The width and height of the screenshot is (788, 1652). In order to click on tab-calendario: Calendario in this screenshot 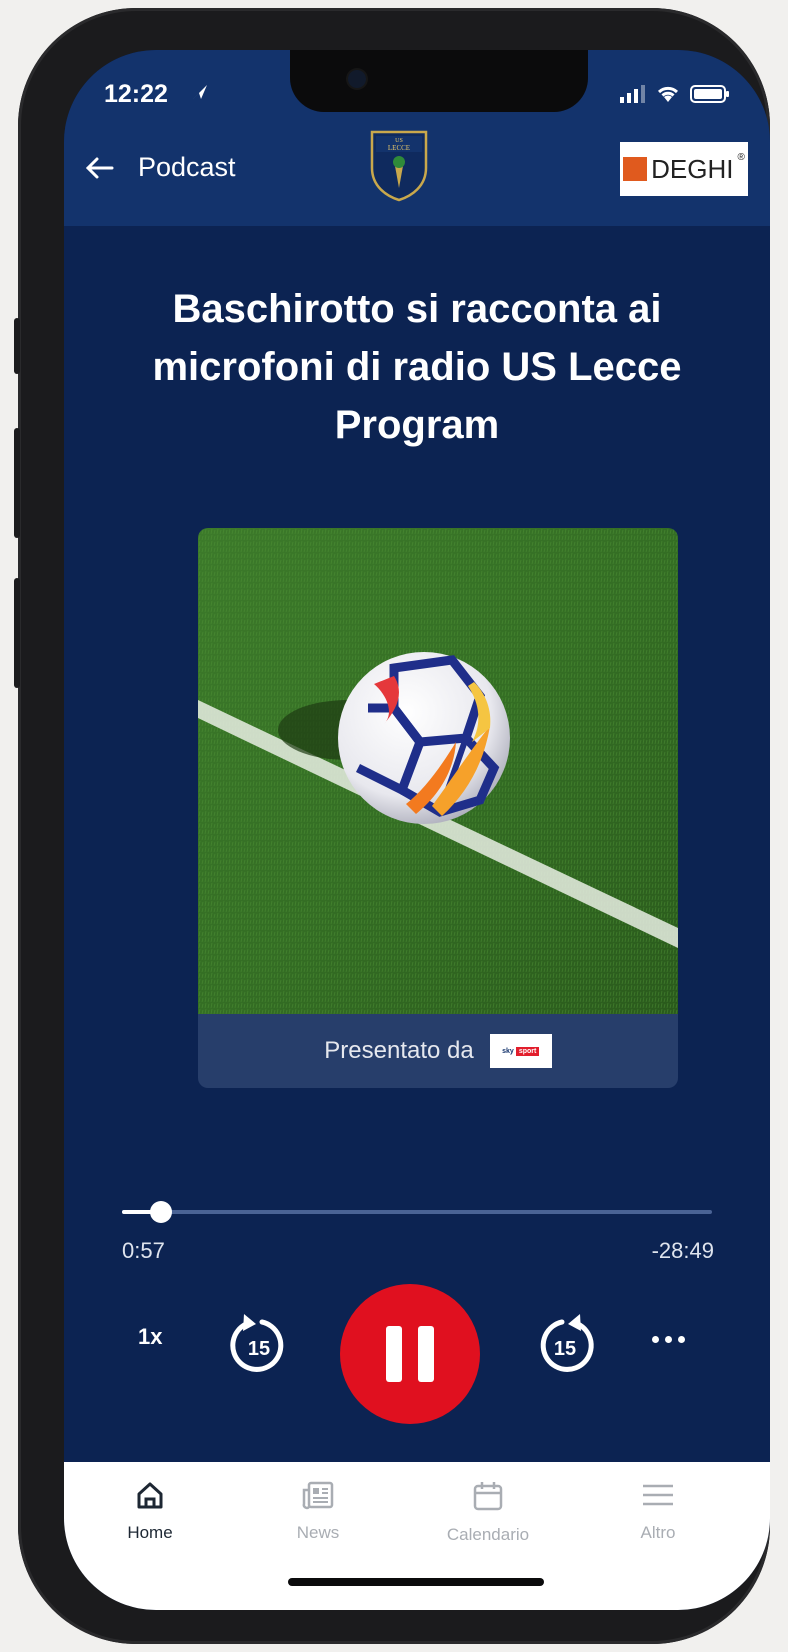, I will do `click(488, 1512)`.